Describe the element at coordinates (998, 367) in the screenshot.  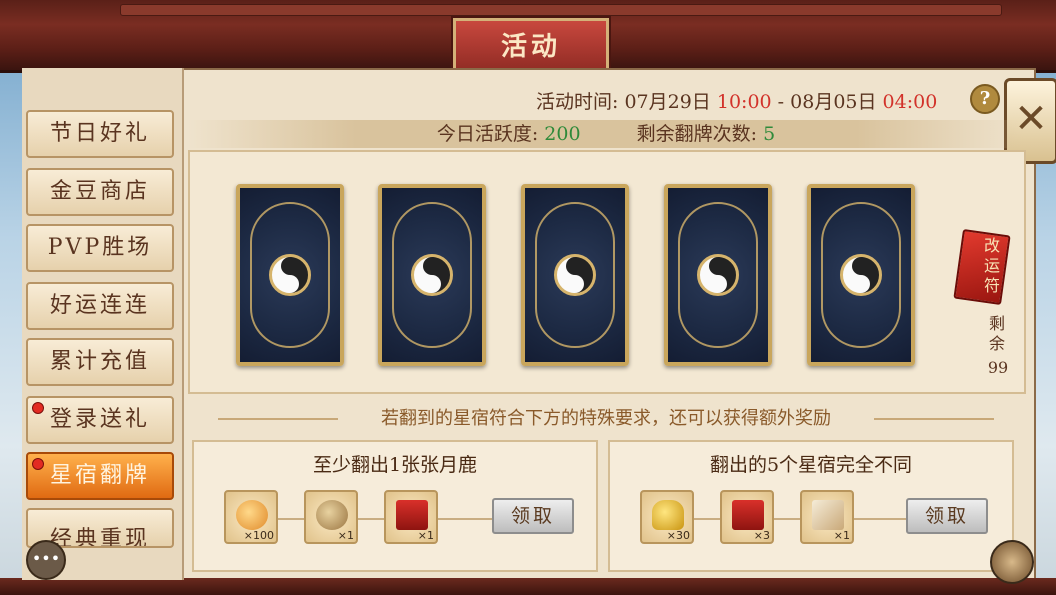
I see `remain-count: 99` at that location.